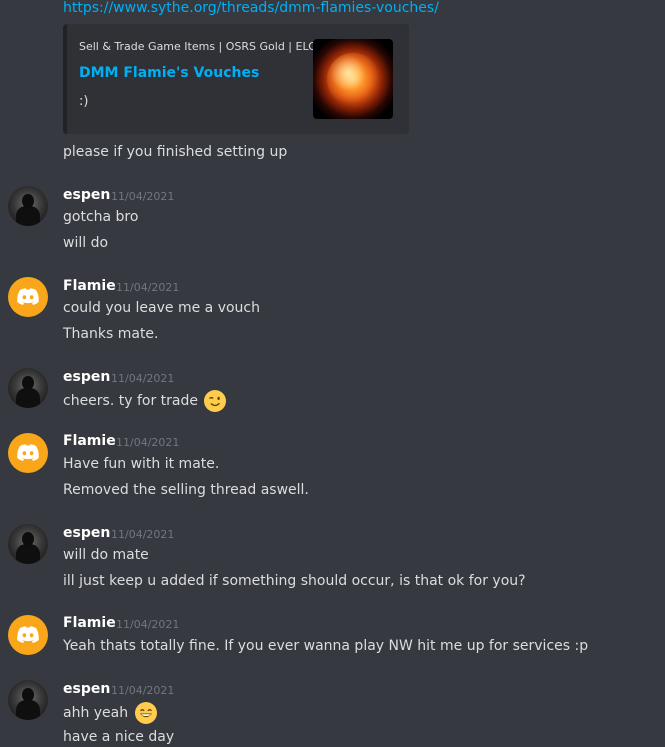 The width and height of the screenshot is (665, 747). I want to click on message-text: cheers. ty for trade, so click(130, 401).